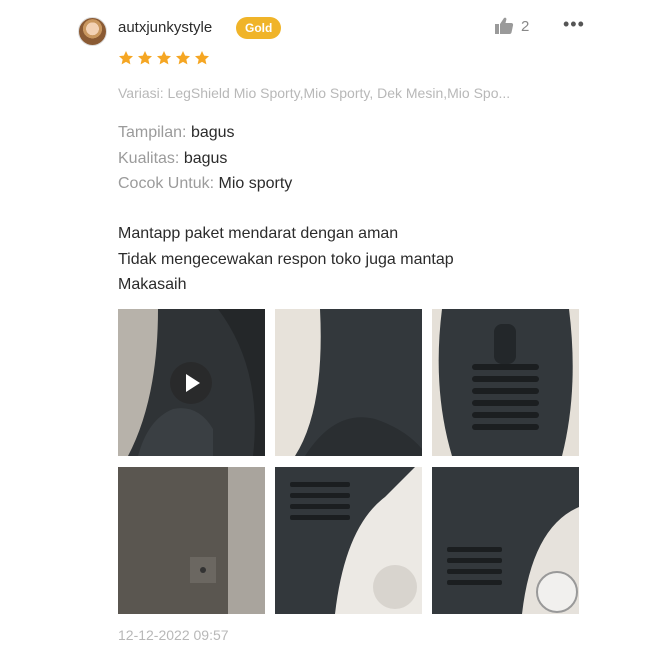 This screenshot has height=657, width=657. What do you see at coordinates (255, 183) in the screenshot?
I see `attribute-value: Mio sporty` at bounding box center [255, 183].